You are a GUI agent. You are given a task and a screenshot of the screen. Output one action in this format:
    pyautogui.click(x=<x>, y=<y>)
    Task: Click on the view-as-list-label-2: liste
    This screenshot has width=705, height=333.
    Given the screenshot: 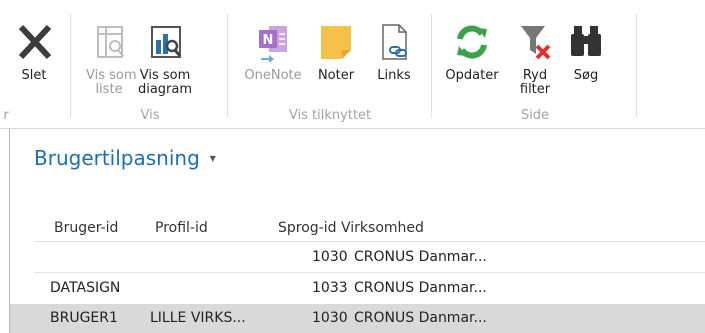 What is the action you would take?
    pyautogui.click(x=109, y=89)
    